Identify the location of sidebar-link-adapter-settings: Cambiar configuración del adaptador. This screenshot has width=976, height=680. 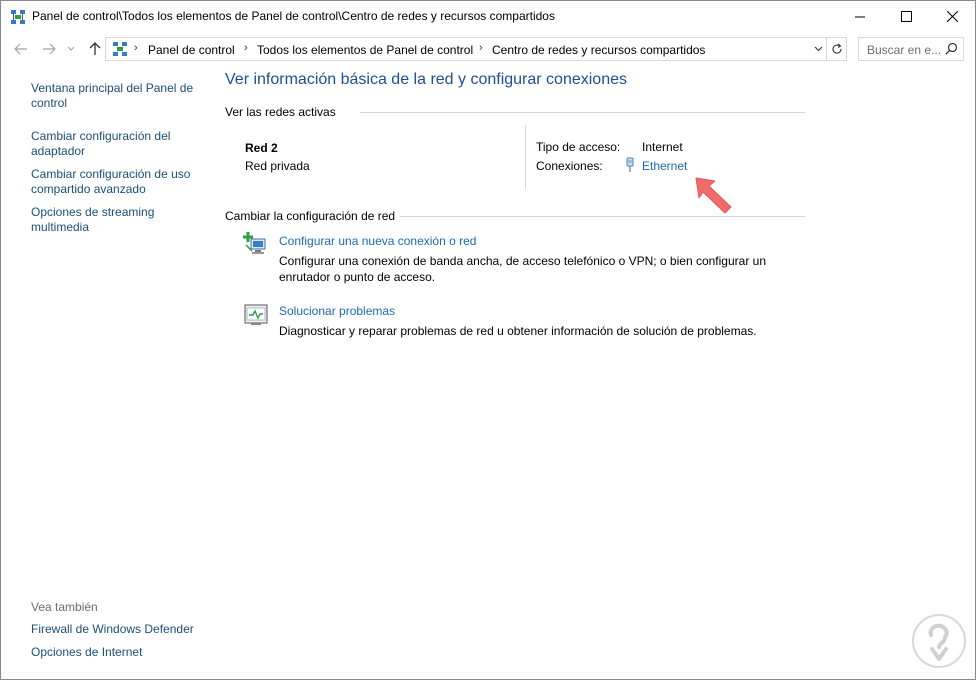
(121, 144).